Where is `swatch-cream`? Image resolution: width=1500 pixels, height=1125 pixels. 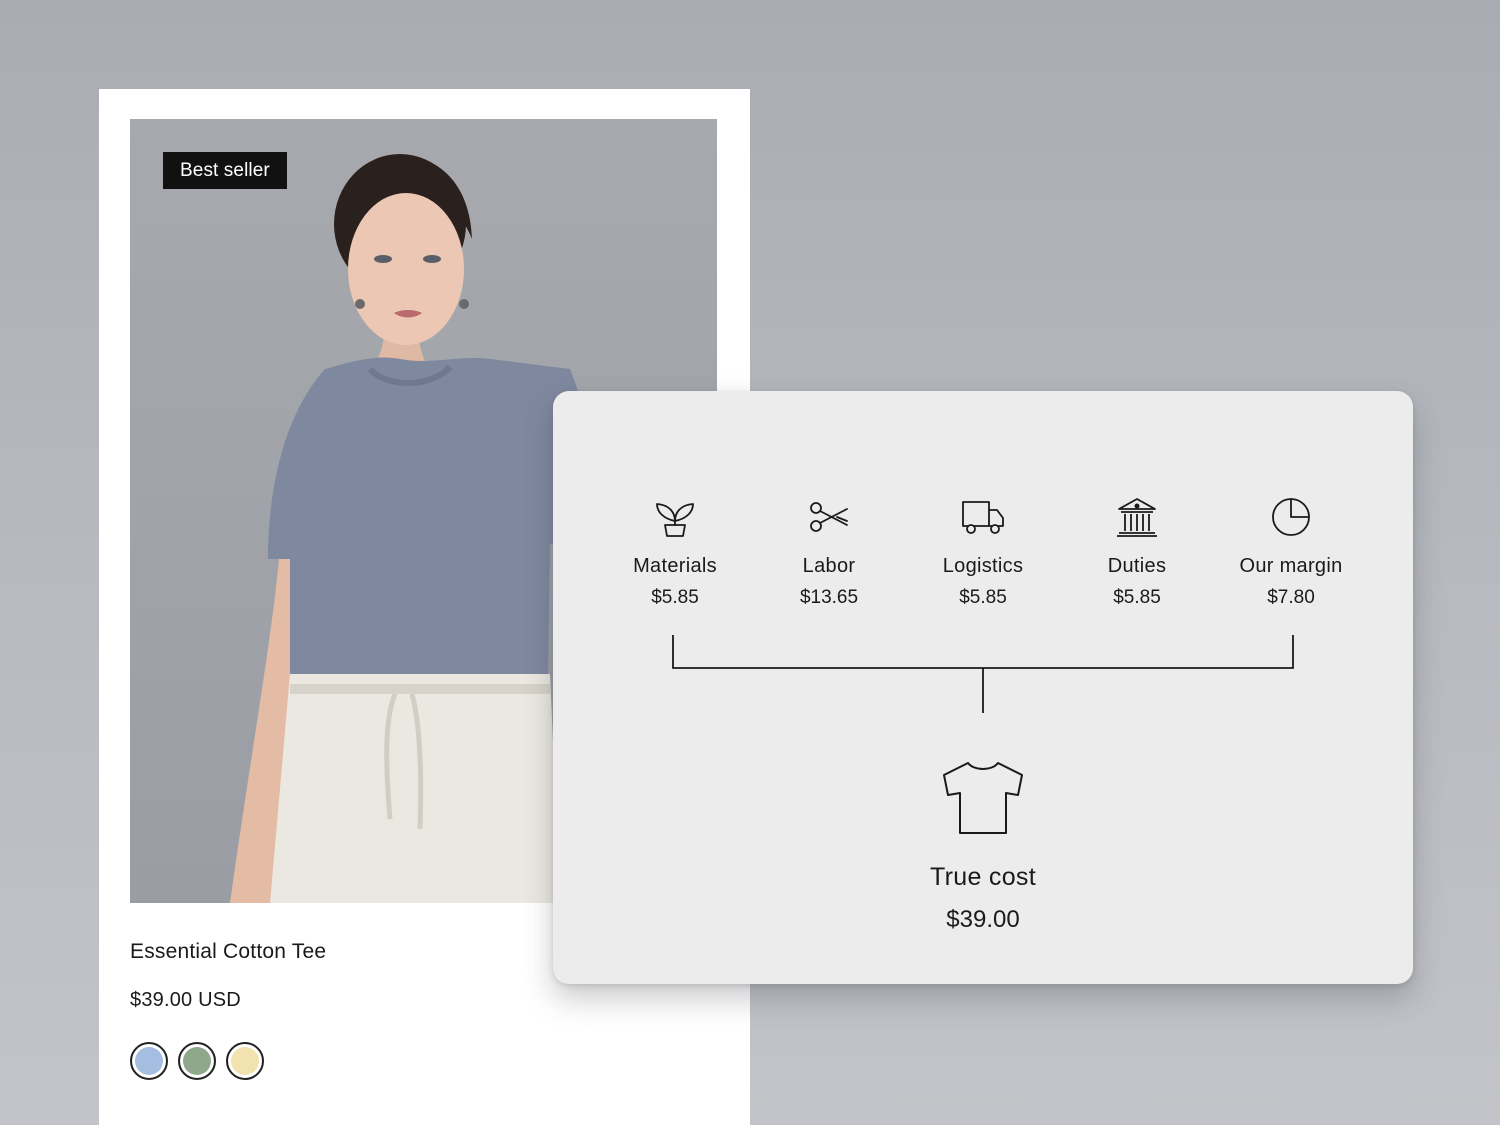 swatch-cream is located at coordinates (245, 1061).